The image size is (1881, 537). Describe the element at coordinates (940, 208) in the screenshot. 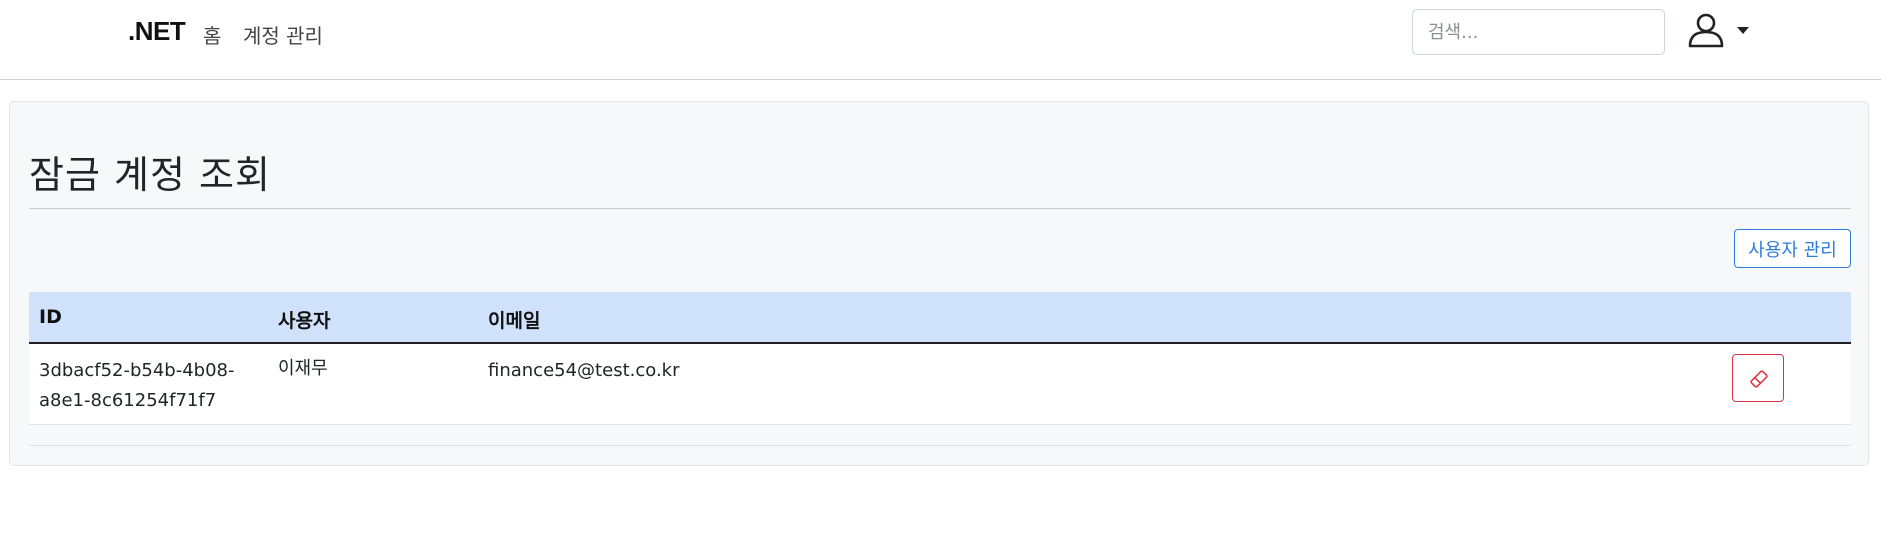

I see `title-divider` at that location.